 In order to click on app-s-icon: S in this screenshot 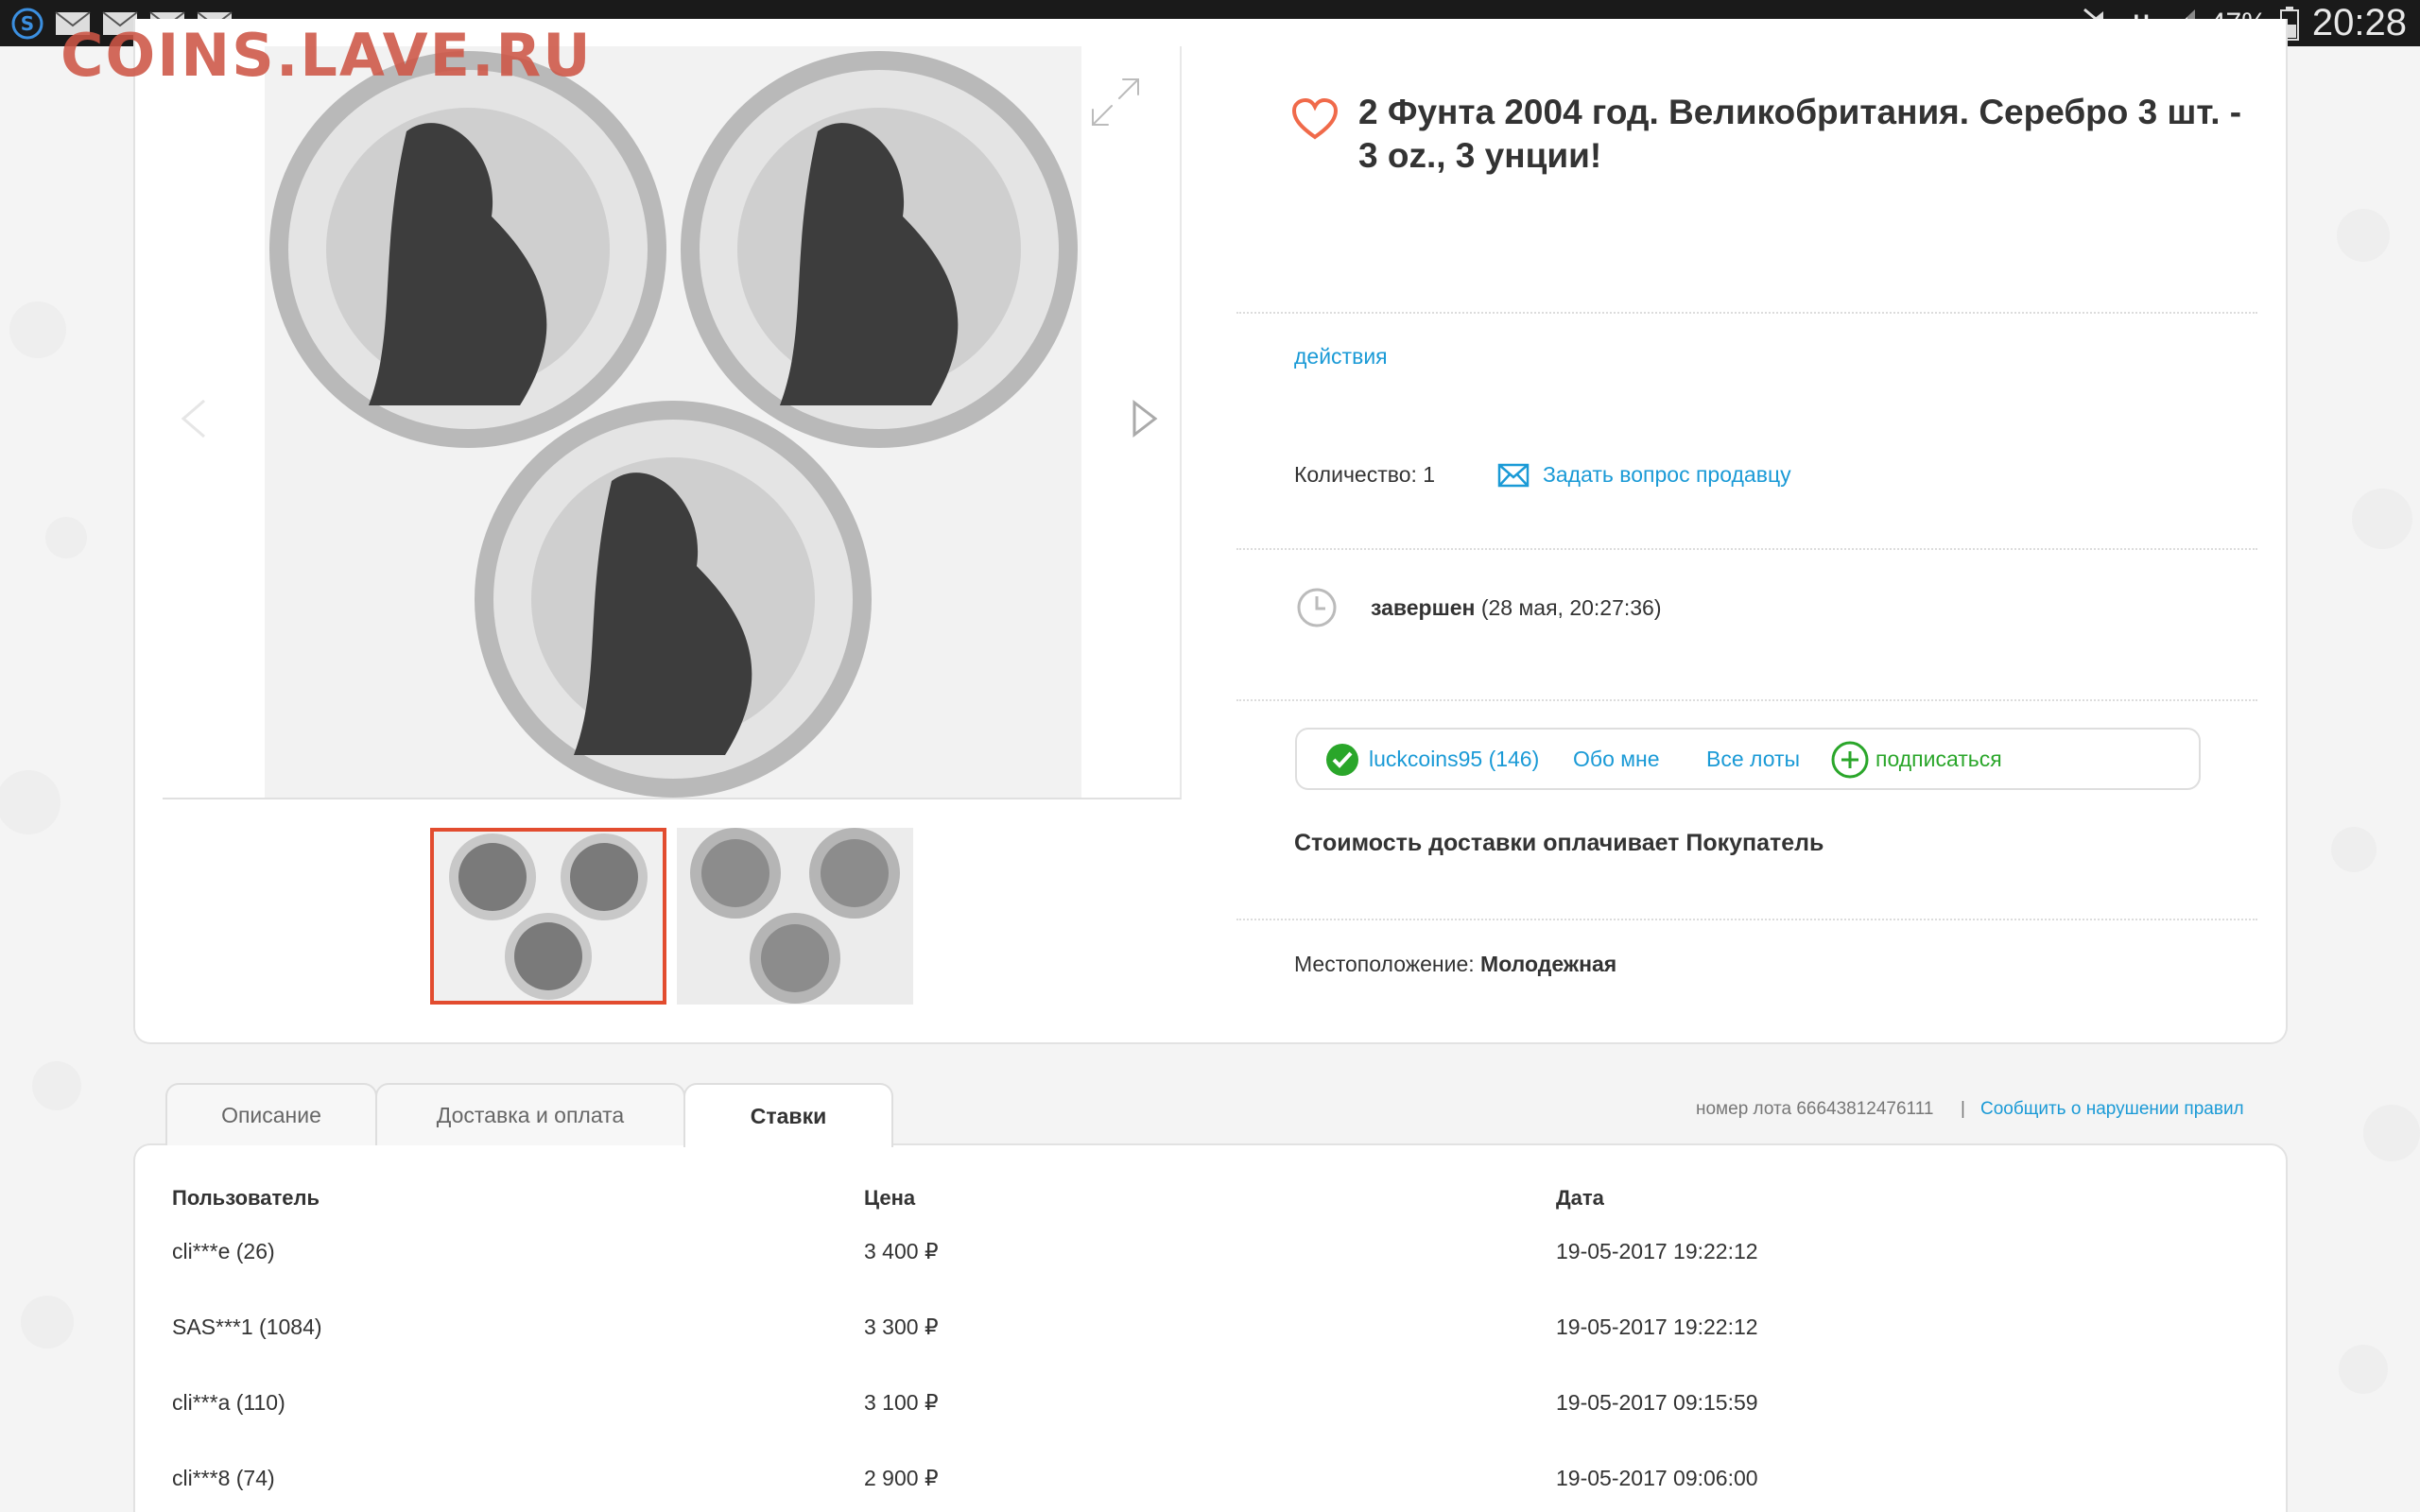, I will do `click(27, 24)`.